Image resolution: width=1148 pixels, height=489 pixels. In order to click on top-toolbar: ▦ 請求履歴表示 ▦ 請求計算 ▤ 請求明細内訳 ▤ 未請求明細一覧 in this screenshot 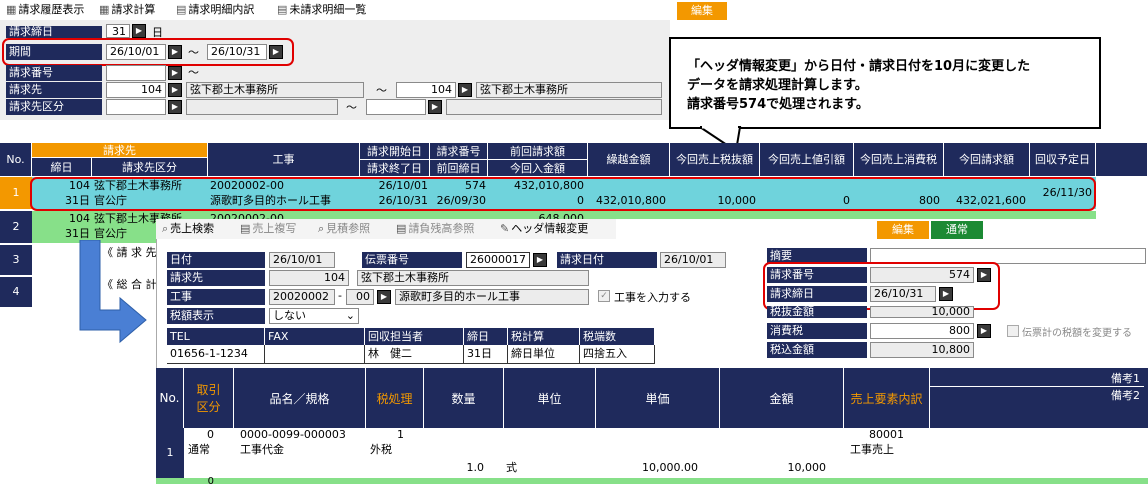, I will do `click(200, 10)`.